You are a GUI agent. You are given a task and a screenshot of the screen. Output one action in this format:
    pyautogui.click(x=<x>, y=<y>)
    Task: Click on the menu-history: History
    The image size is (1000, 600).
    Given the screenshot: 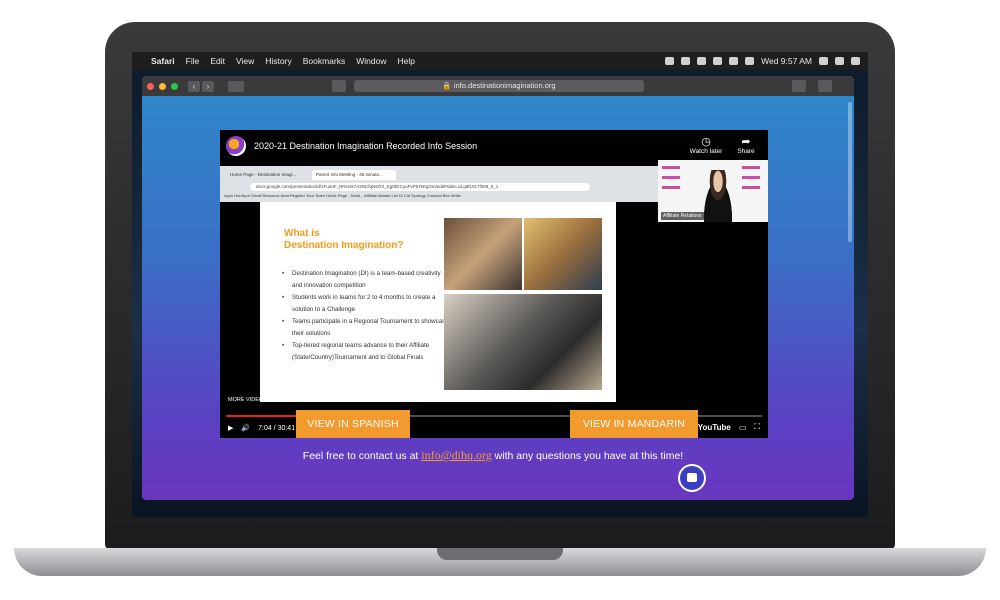 What is the action you would take?
    pyautogui.click(x=278, y=61)
    